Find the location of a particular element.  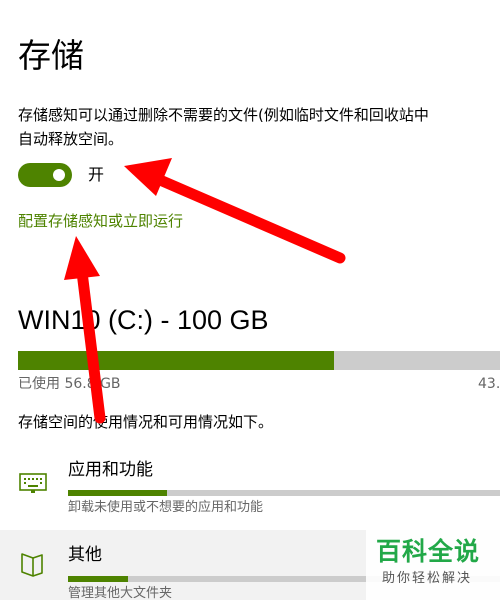

watermark-title: 百科全说 is located at coordinates (428, 551).